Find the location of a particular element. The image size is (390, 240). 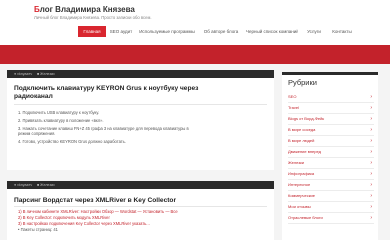

sidebar-item-commercial: Коммерческие › is located at coordinates (331, 196).